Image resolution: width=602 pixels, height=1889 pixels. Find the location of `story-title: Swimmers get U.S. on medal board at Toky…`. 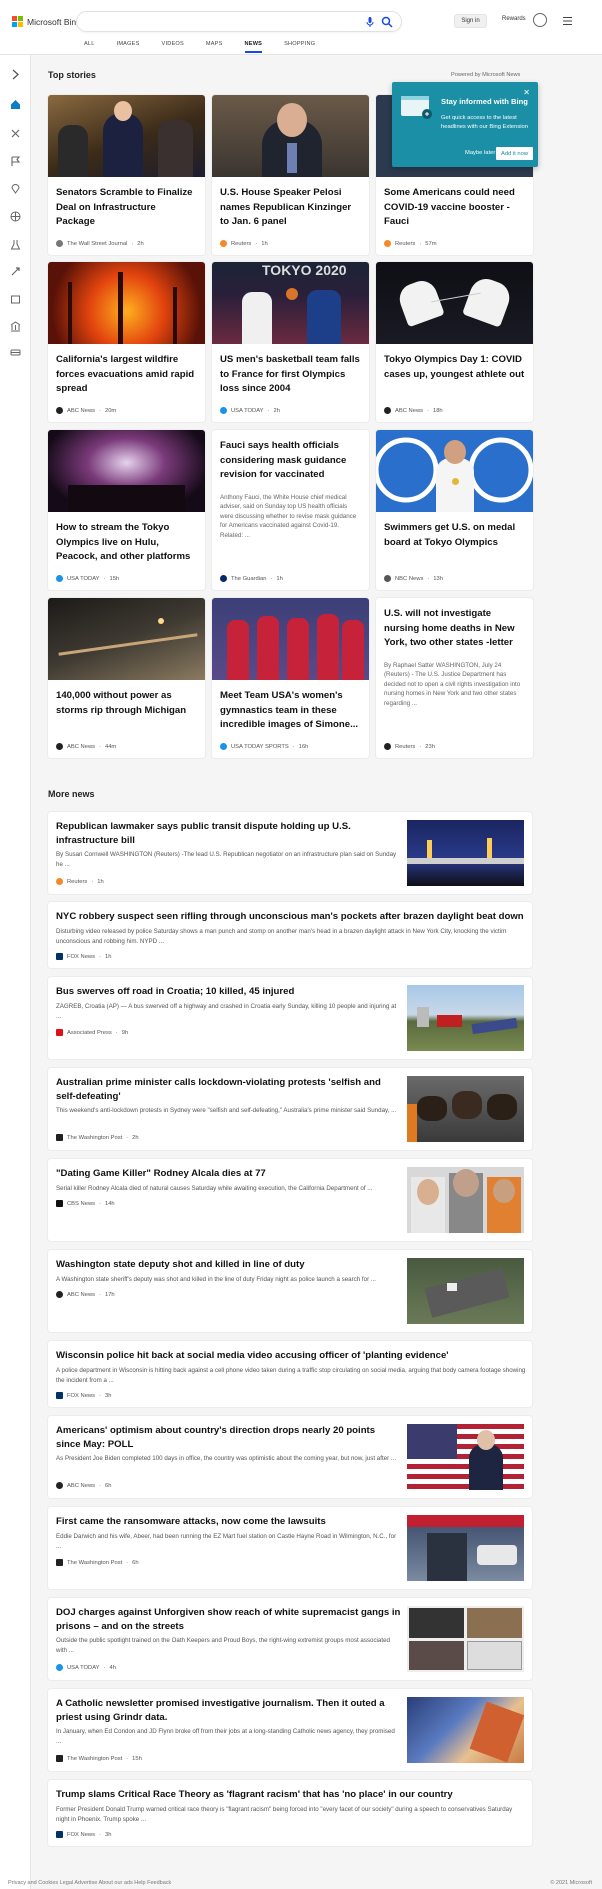

story-title: Swimmers get U.S. on medal board at Toky… is located at coordinates (454, 531).